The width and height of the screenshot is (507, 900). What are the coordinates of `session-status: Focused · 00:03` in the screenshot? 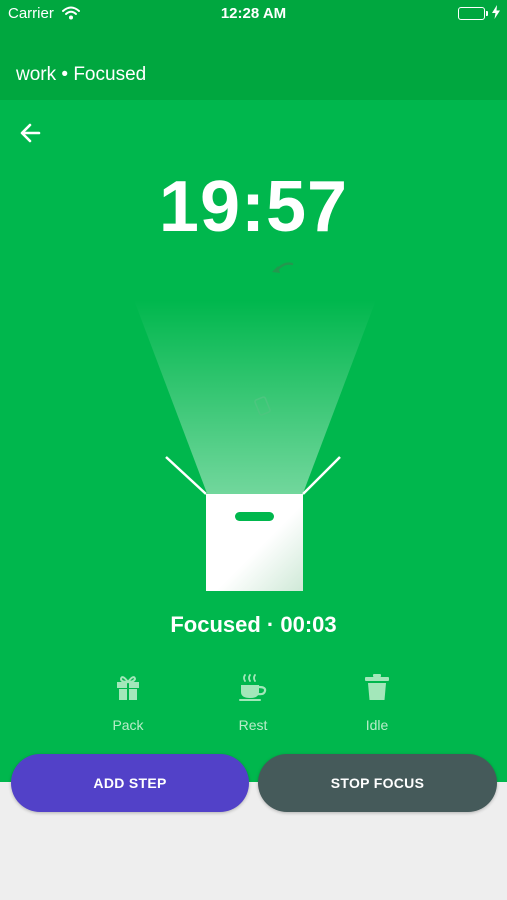 It's located at (253, 624).